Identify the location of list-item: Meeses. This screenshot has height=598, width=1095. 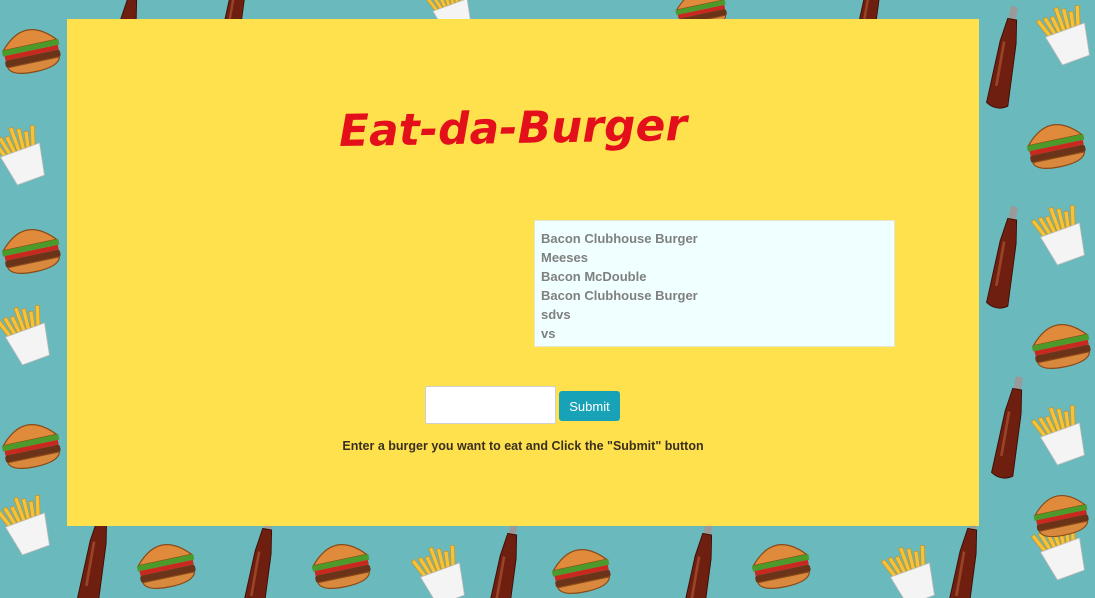
(714, 257).